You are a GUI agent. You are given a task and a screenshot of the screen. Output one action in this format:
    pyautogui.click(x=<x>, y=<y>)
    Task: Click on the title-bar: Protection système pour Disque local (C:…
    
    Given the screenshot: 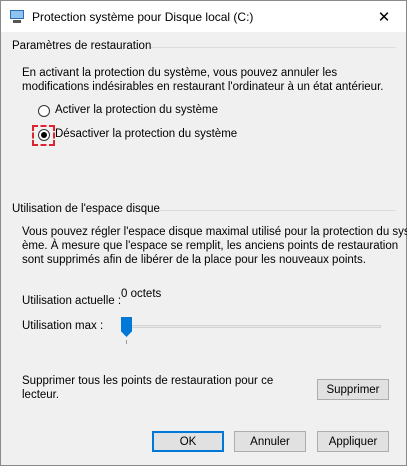 What is the action you would take?
    pyautogui.click(x=203, y=16)
    